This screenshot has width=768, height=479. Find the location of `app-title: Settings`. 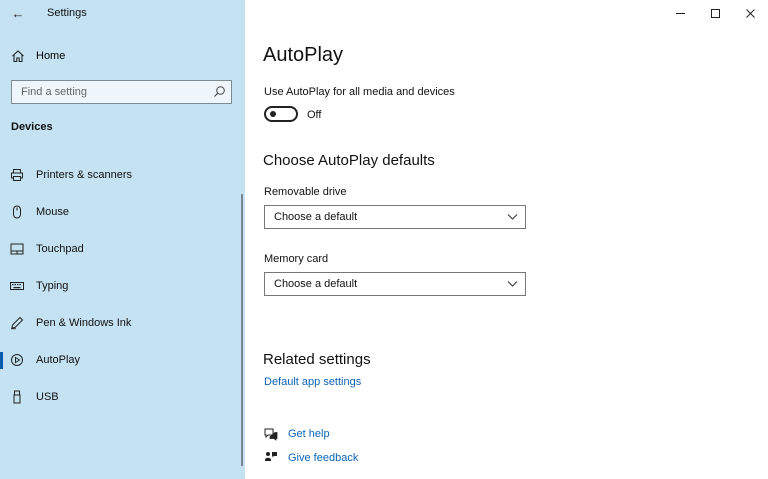

app-title: Settings is located at coordinates (67, 13).